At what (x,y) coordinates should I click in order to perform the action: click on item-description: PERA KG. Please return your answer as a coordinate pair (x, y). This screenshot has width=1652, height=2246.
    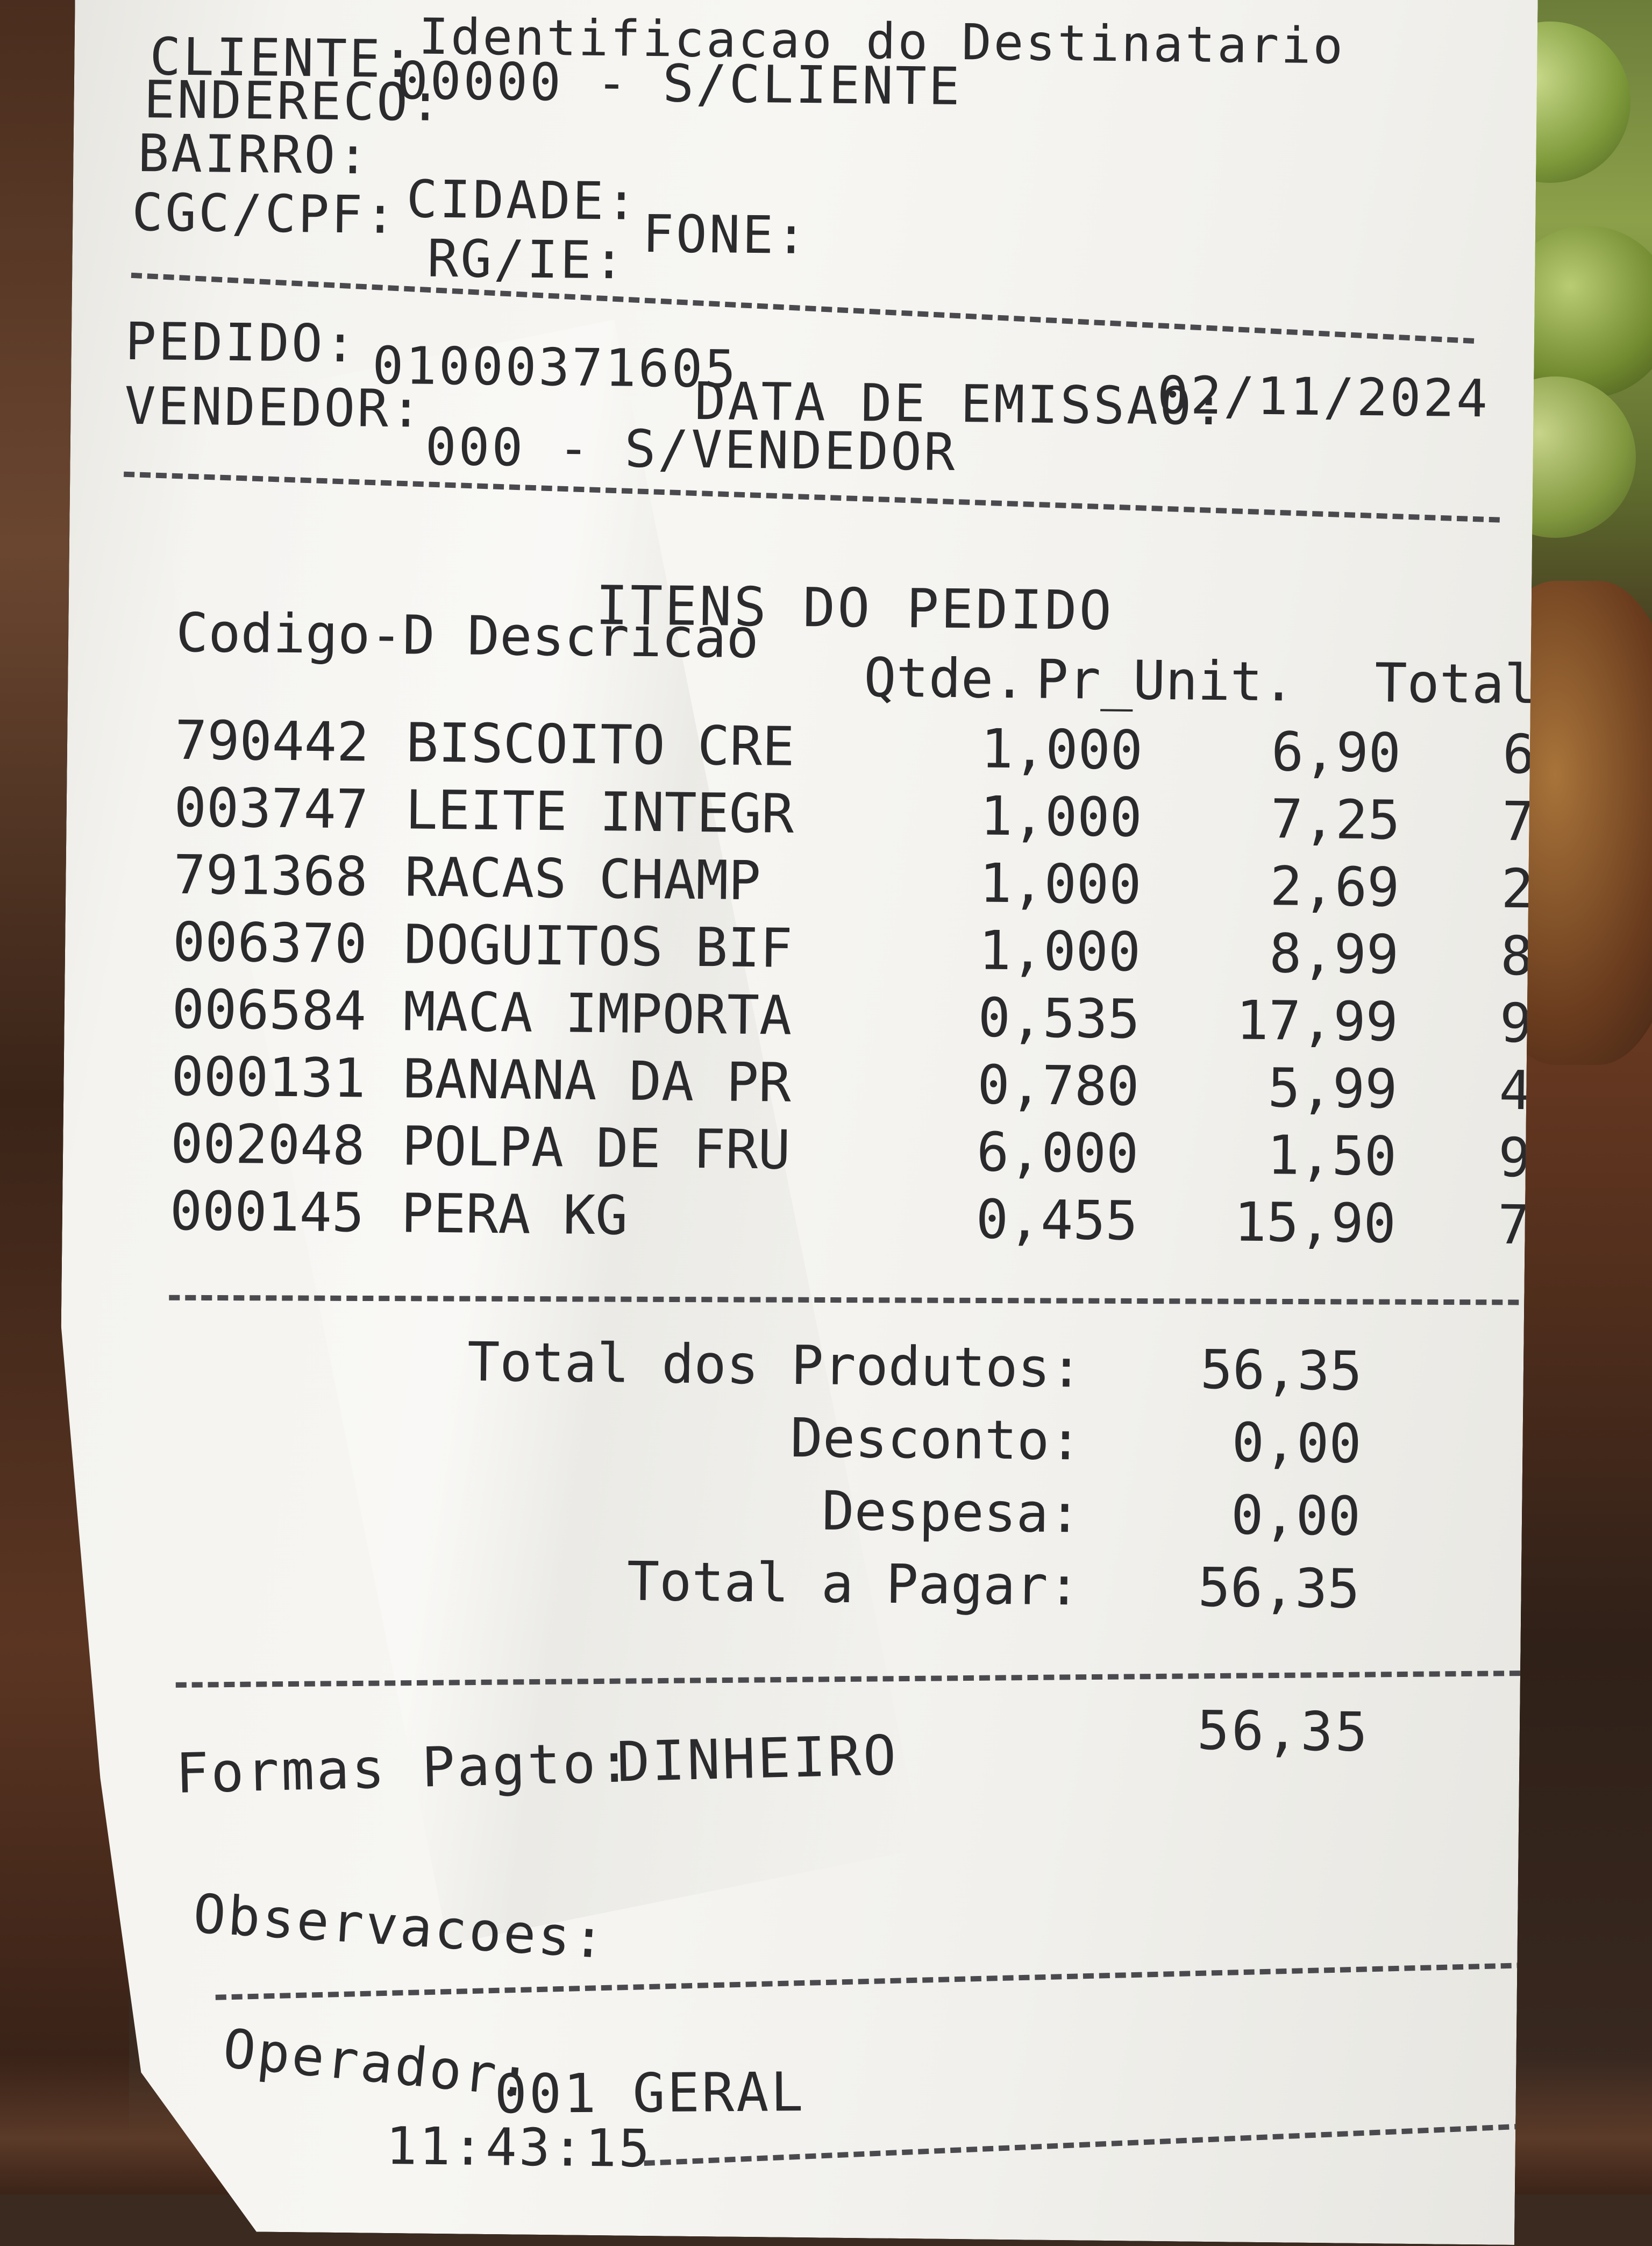
    Looking at the image, I should click on (514, 1214).